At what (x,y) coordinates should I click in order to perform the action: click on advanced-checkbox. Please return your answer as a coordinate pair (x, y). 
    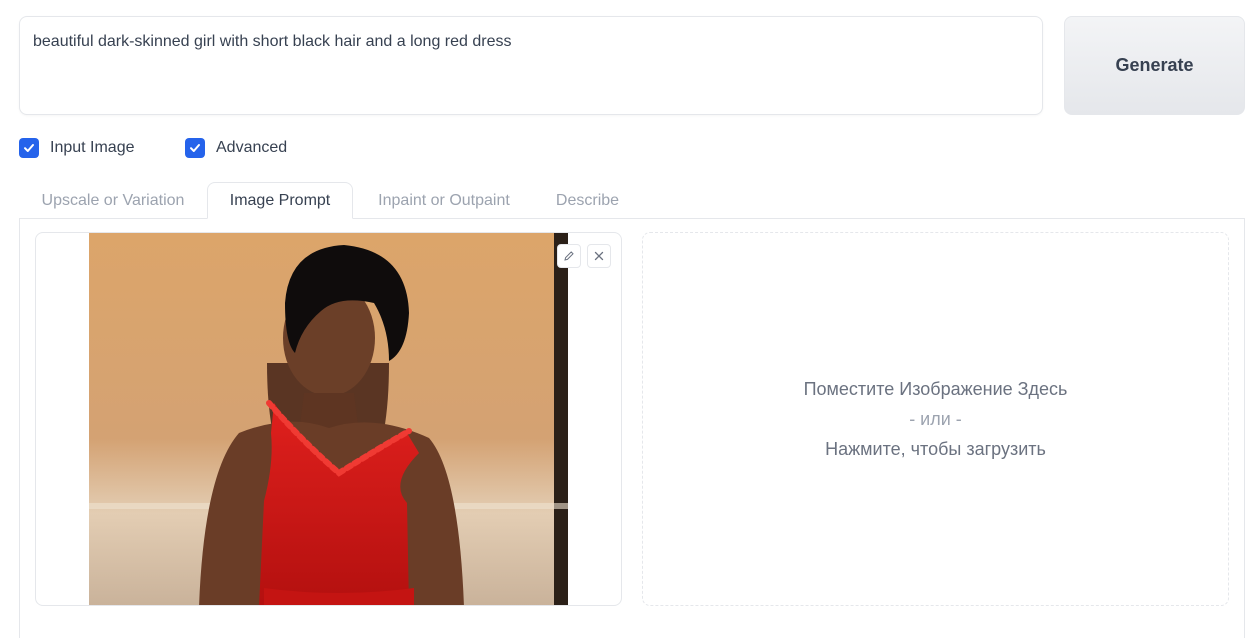
    Looking at the image, I should click on (195, 148).